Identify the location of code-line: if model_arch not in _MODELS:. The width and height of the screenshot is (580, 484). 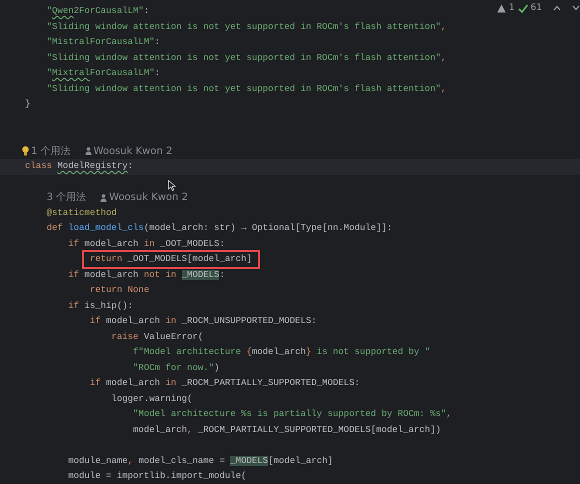
(146, 275).